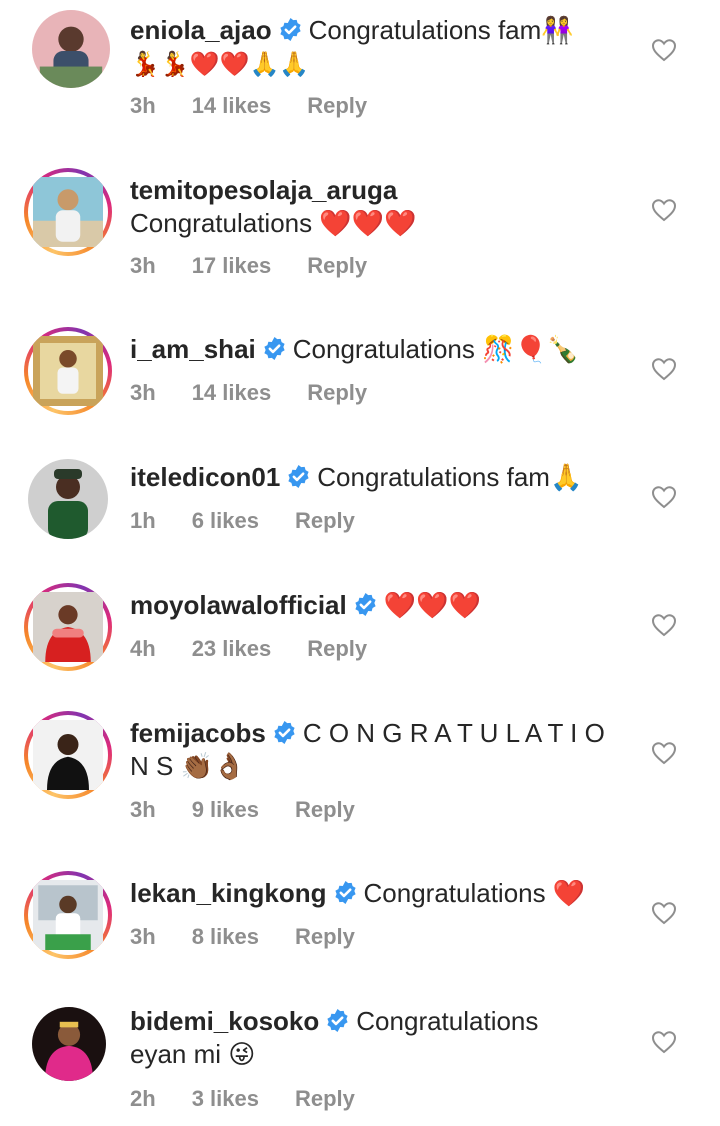 This screenshot has width=720, height=1126. Describe the element at coordinates (193, 349) in the screenshot. I see `comment-username: i_am_shai` at that location.